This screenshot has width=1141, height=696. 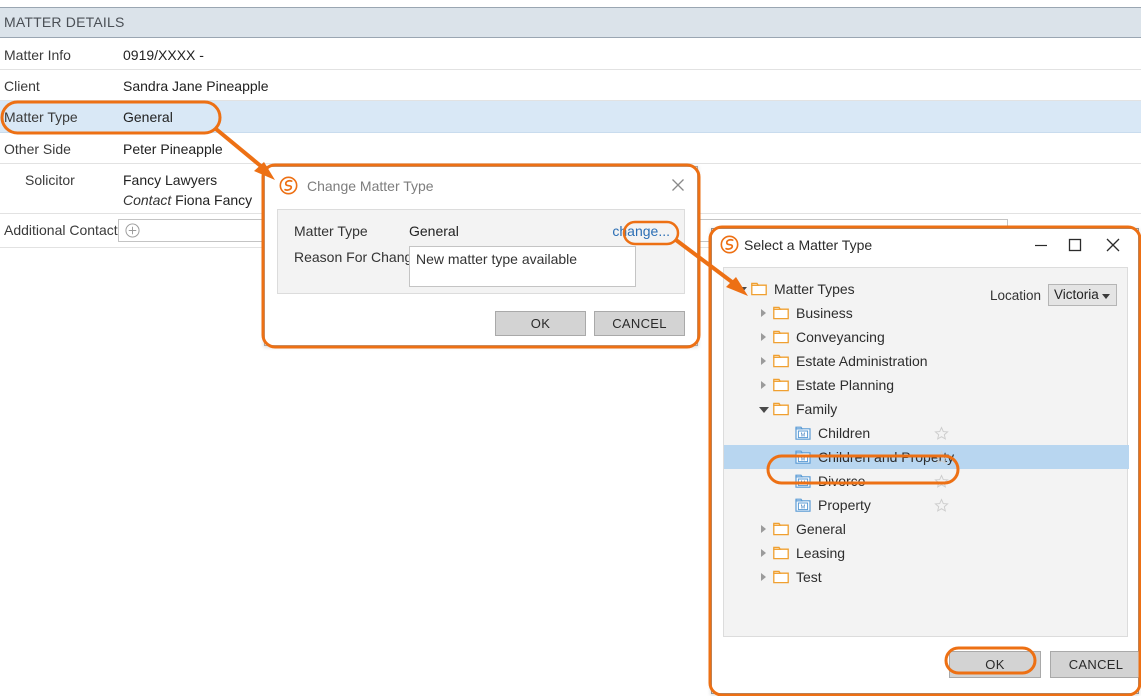 What do you see at coordinates (540, 323) in the screenshot?
I see `change-dialog-ok-button: OK` at bounding box center [540, 323].